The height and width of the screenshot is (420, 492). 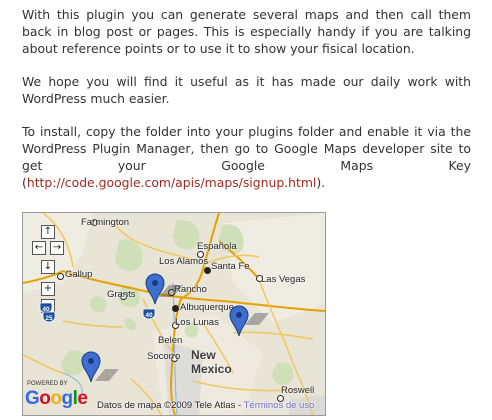 What do you see at coordinates (57, 248) in the screenshot?
I see `pan-right-button: →` at bounding box center [57, 248].